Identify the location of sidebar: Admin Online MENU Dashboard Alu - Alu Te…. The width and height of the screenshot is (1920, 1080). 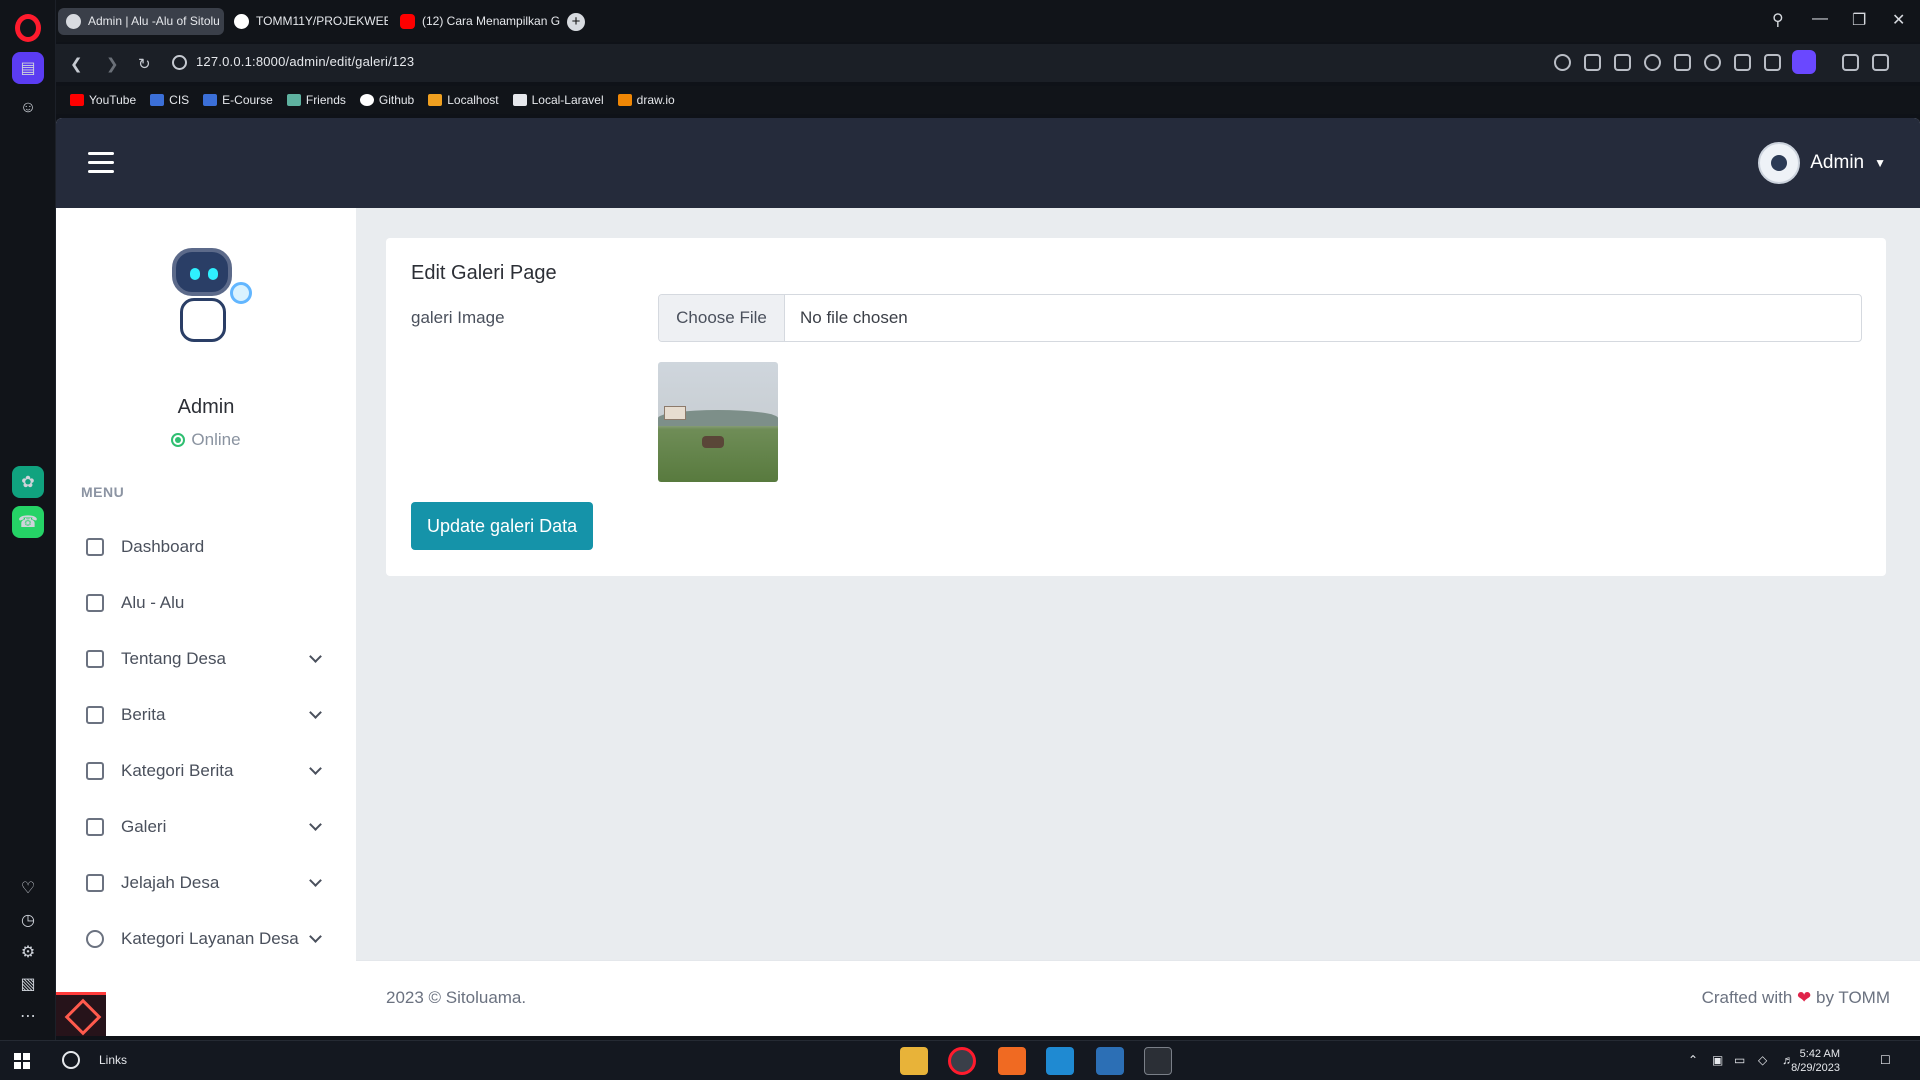
(206, 622).